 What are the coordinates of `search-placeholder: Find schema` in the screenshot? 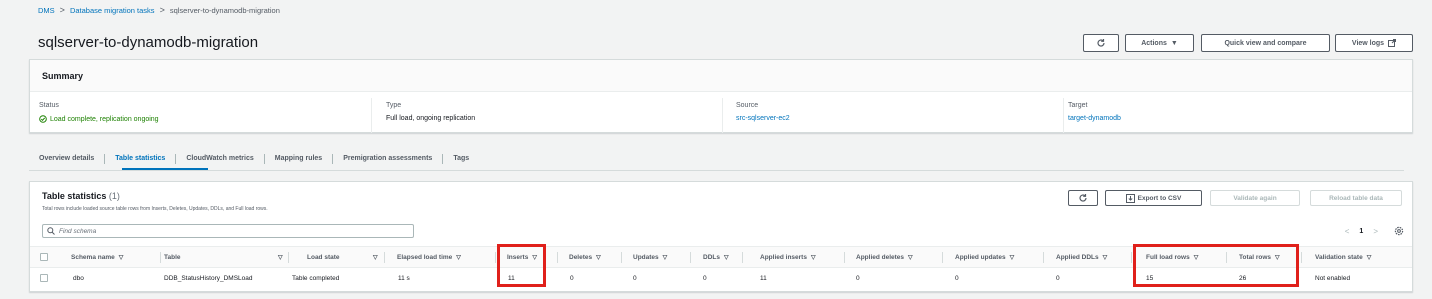 It's located at (78, 231).